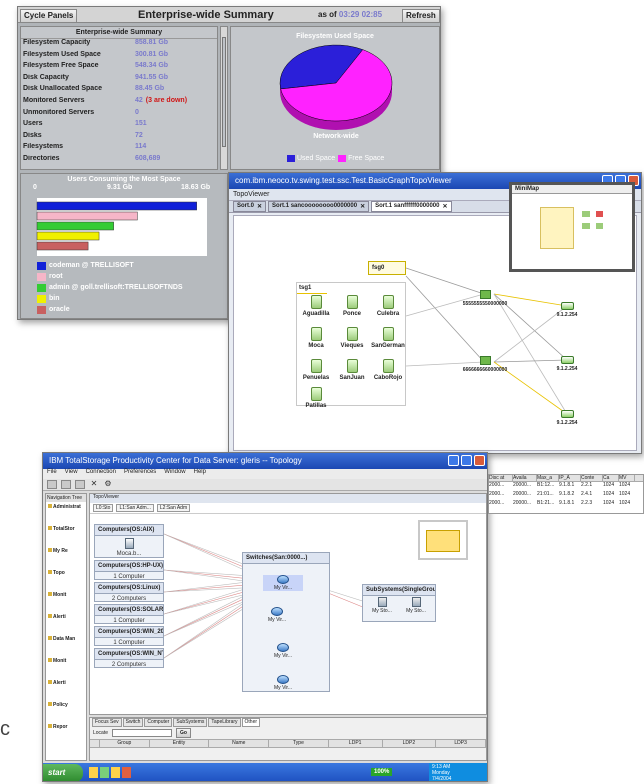 This screenshot has width=644, height=784. I want to click on host-node: Vieques, so click(352, 338).